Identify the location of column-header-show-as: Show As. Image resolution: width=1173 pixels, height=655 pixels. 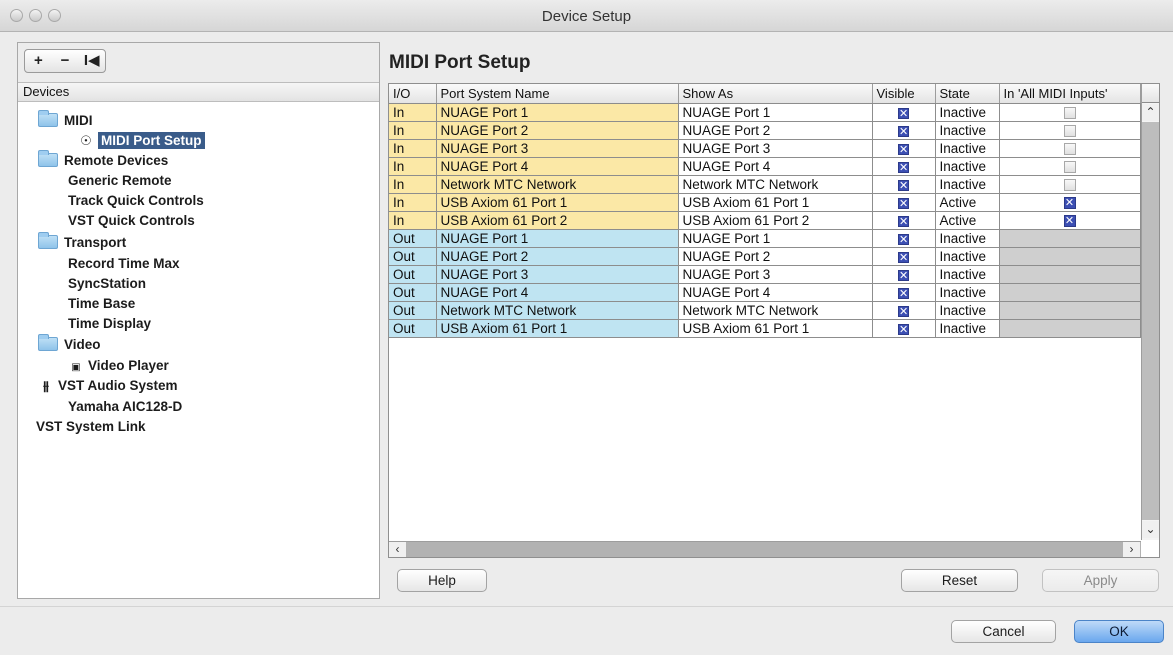
(775, 94).